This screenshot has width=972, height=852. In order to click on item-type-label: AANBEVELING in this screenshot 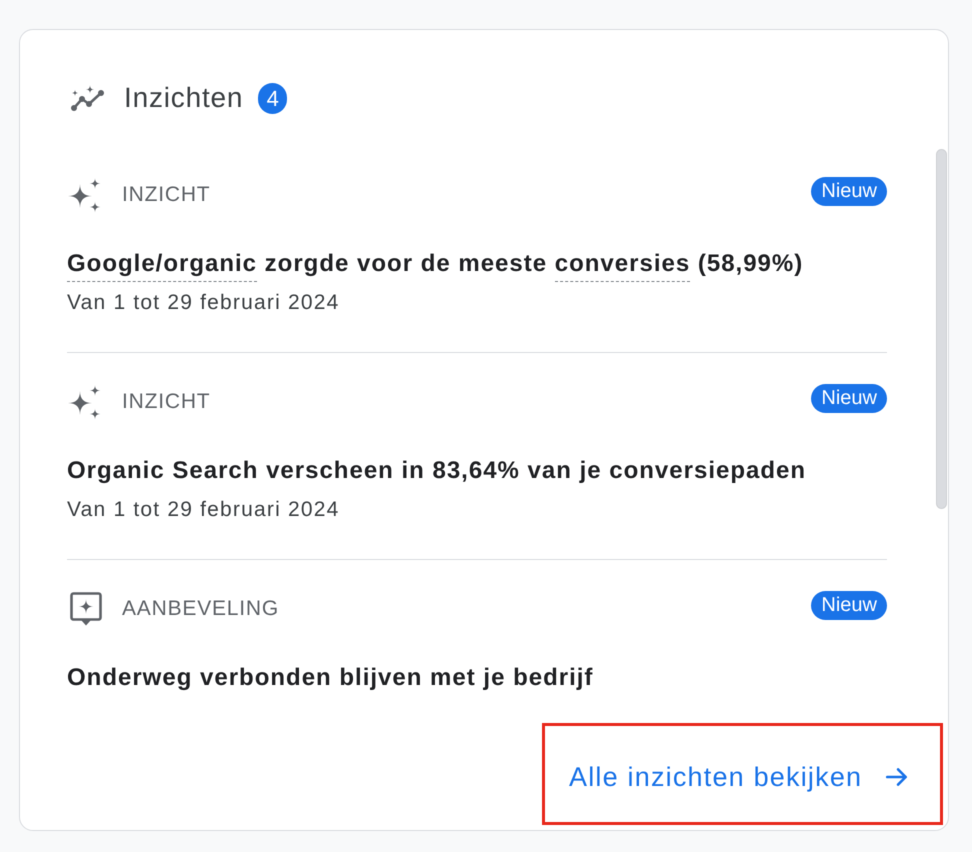, I will do `click(201, 609)`.